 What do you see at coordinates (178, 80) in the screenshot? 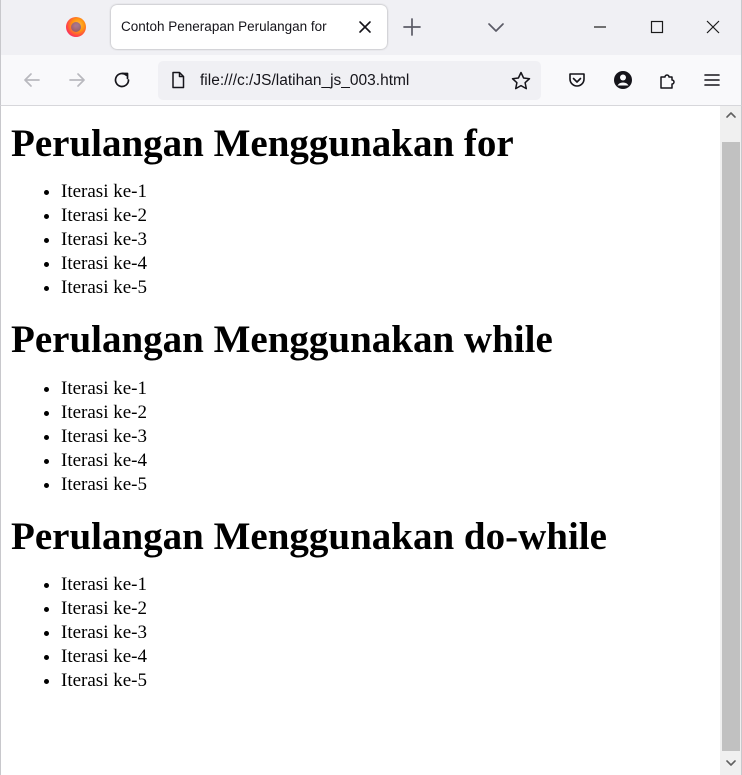
I see `page-icon` at bounding box center [178, 80].